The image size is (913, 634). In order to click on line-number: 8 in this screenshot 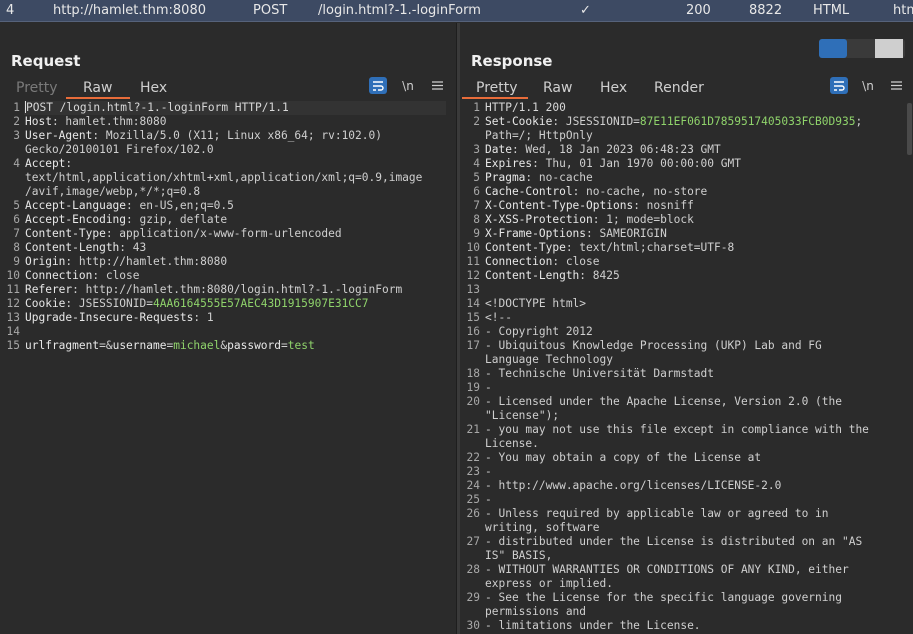, I will do `click(476, 219)`.